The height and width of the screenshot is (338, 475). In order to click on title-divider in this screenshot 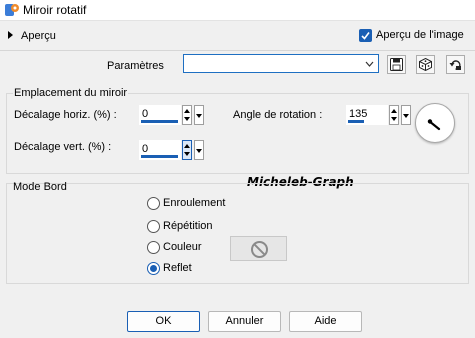, I will do `click(237, 20)`.